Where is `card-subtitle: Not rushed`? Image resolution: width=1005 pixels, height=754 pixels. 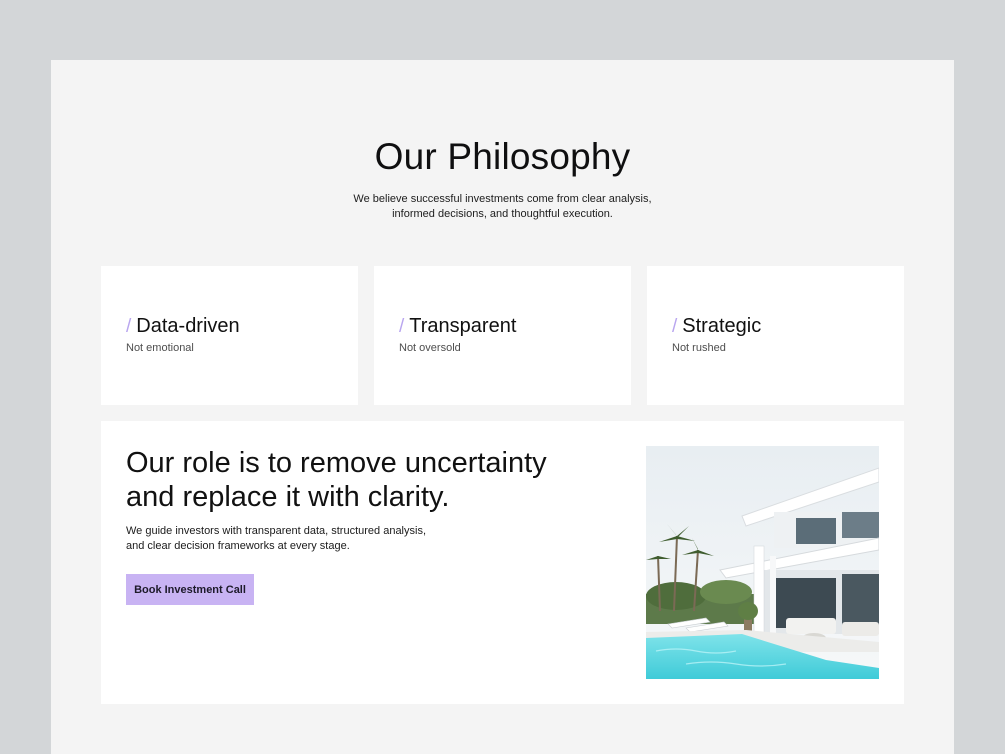
card-subtitle: Not rushed is located at coordinates (699, 348).